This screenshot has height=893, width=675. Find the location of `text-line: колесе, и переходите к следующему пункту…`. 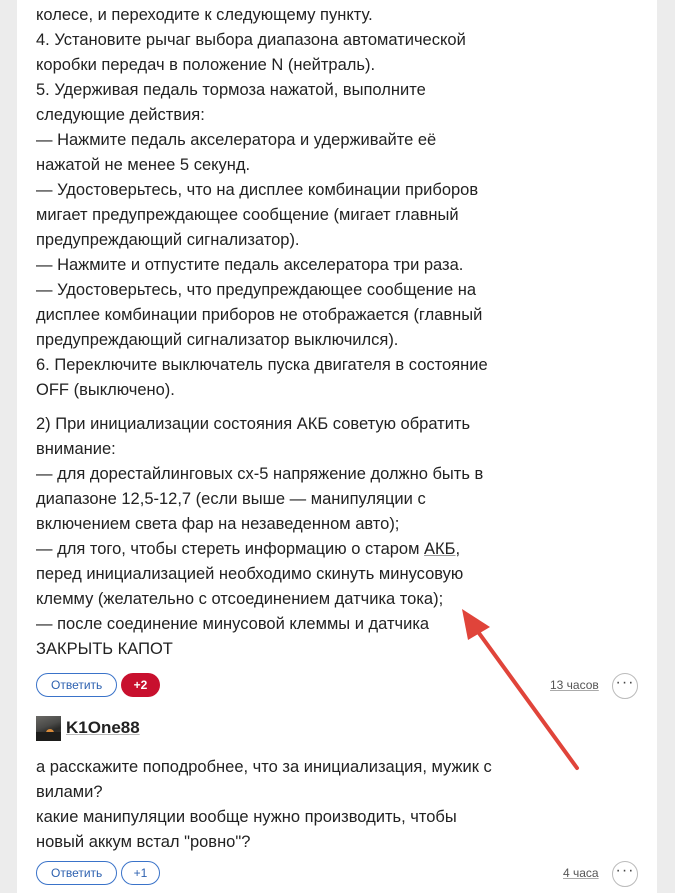

text-line: колесе, и переходите к следующему пункту… is located at coordinates (204, 15).